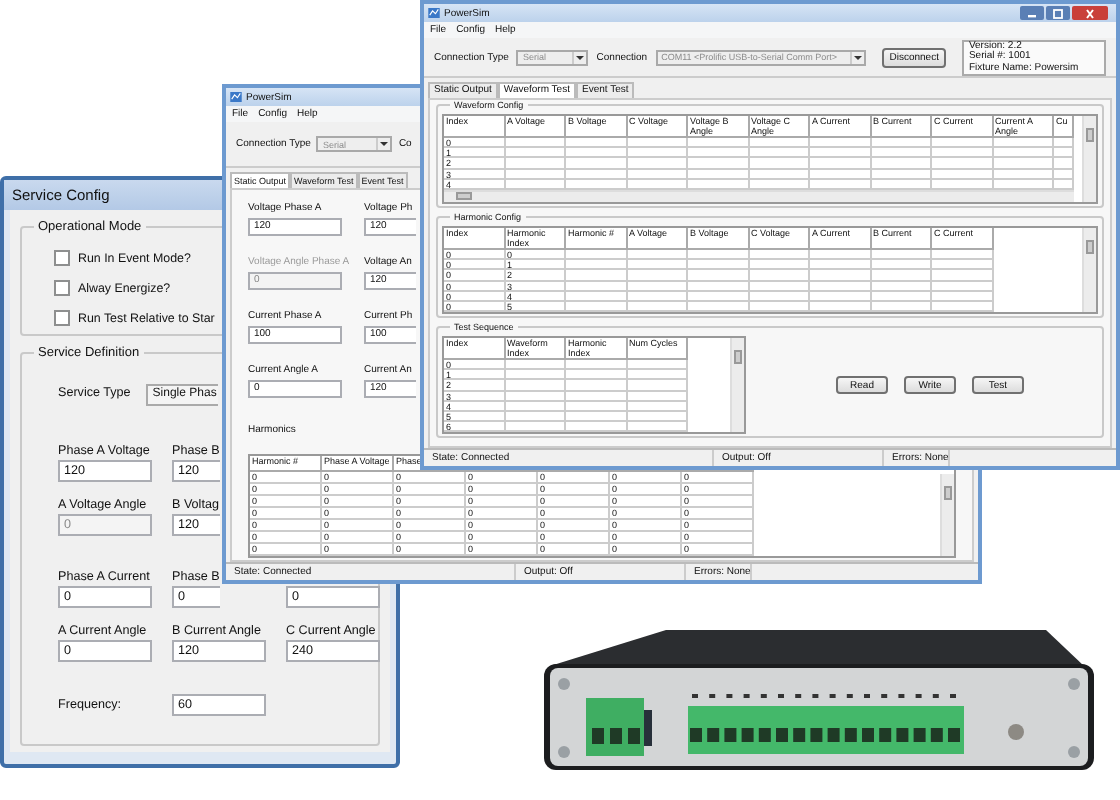  What do you see at coordinates (1032, 13) in the screenshot?
I see `minimize-button` at bounding box center [1032, 13].